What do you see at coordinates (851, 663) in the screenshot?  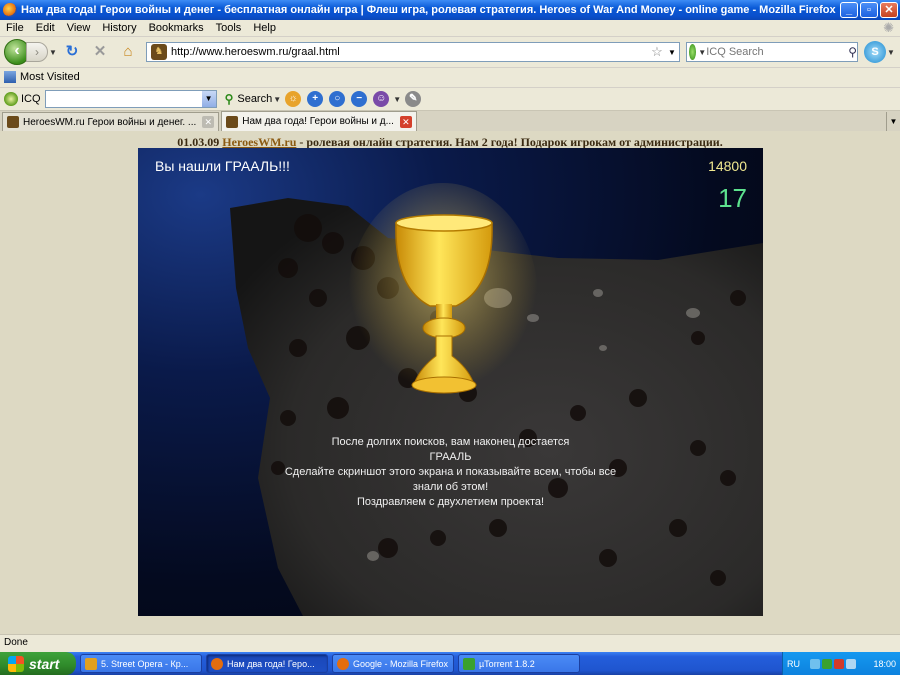 I see `volume-icon` at bounding box center [851, 663].